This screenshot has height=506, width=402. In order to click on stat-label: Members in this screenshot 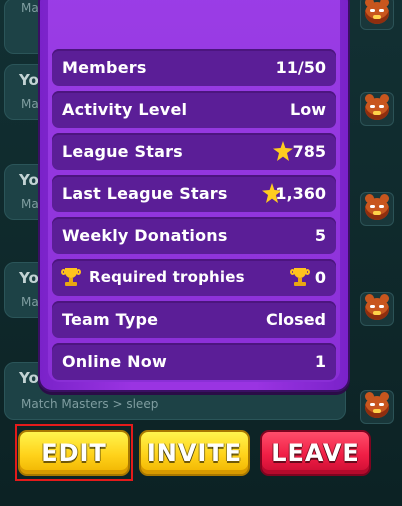, I will do `click(104, 67)`.